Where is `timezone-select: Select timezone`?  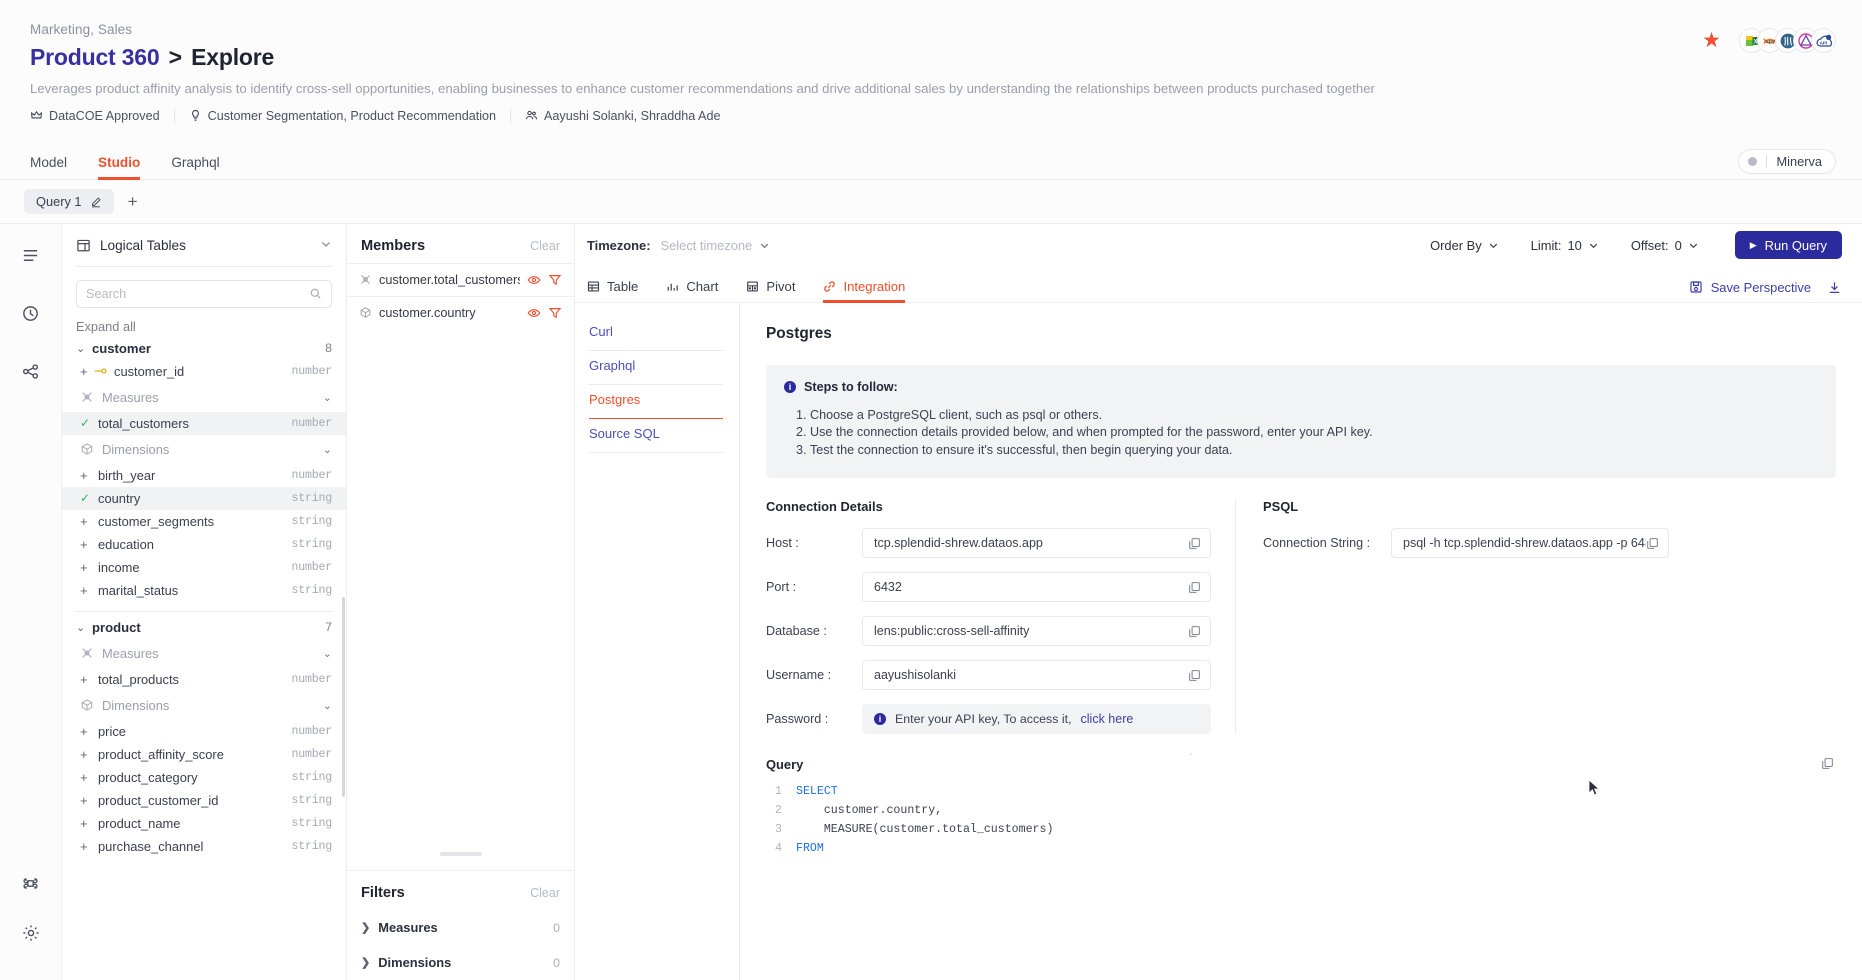
timezone-select: Select timezone is located at coordinates (716, 245).